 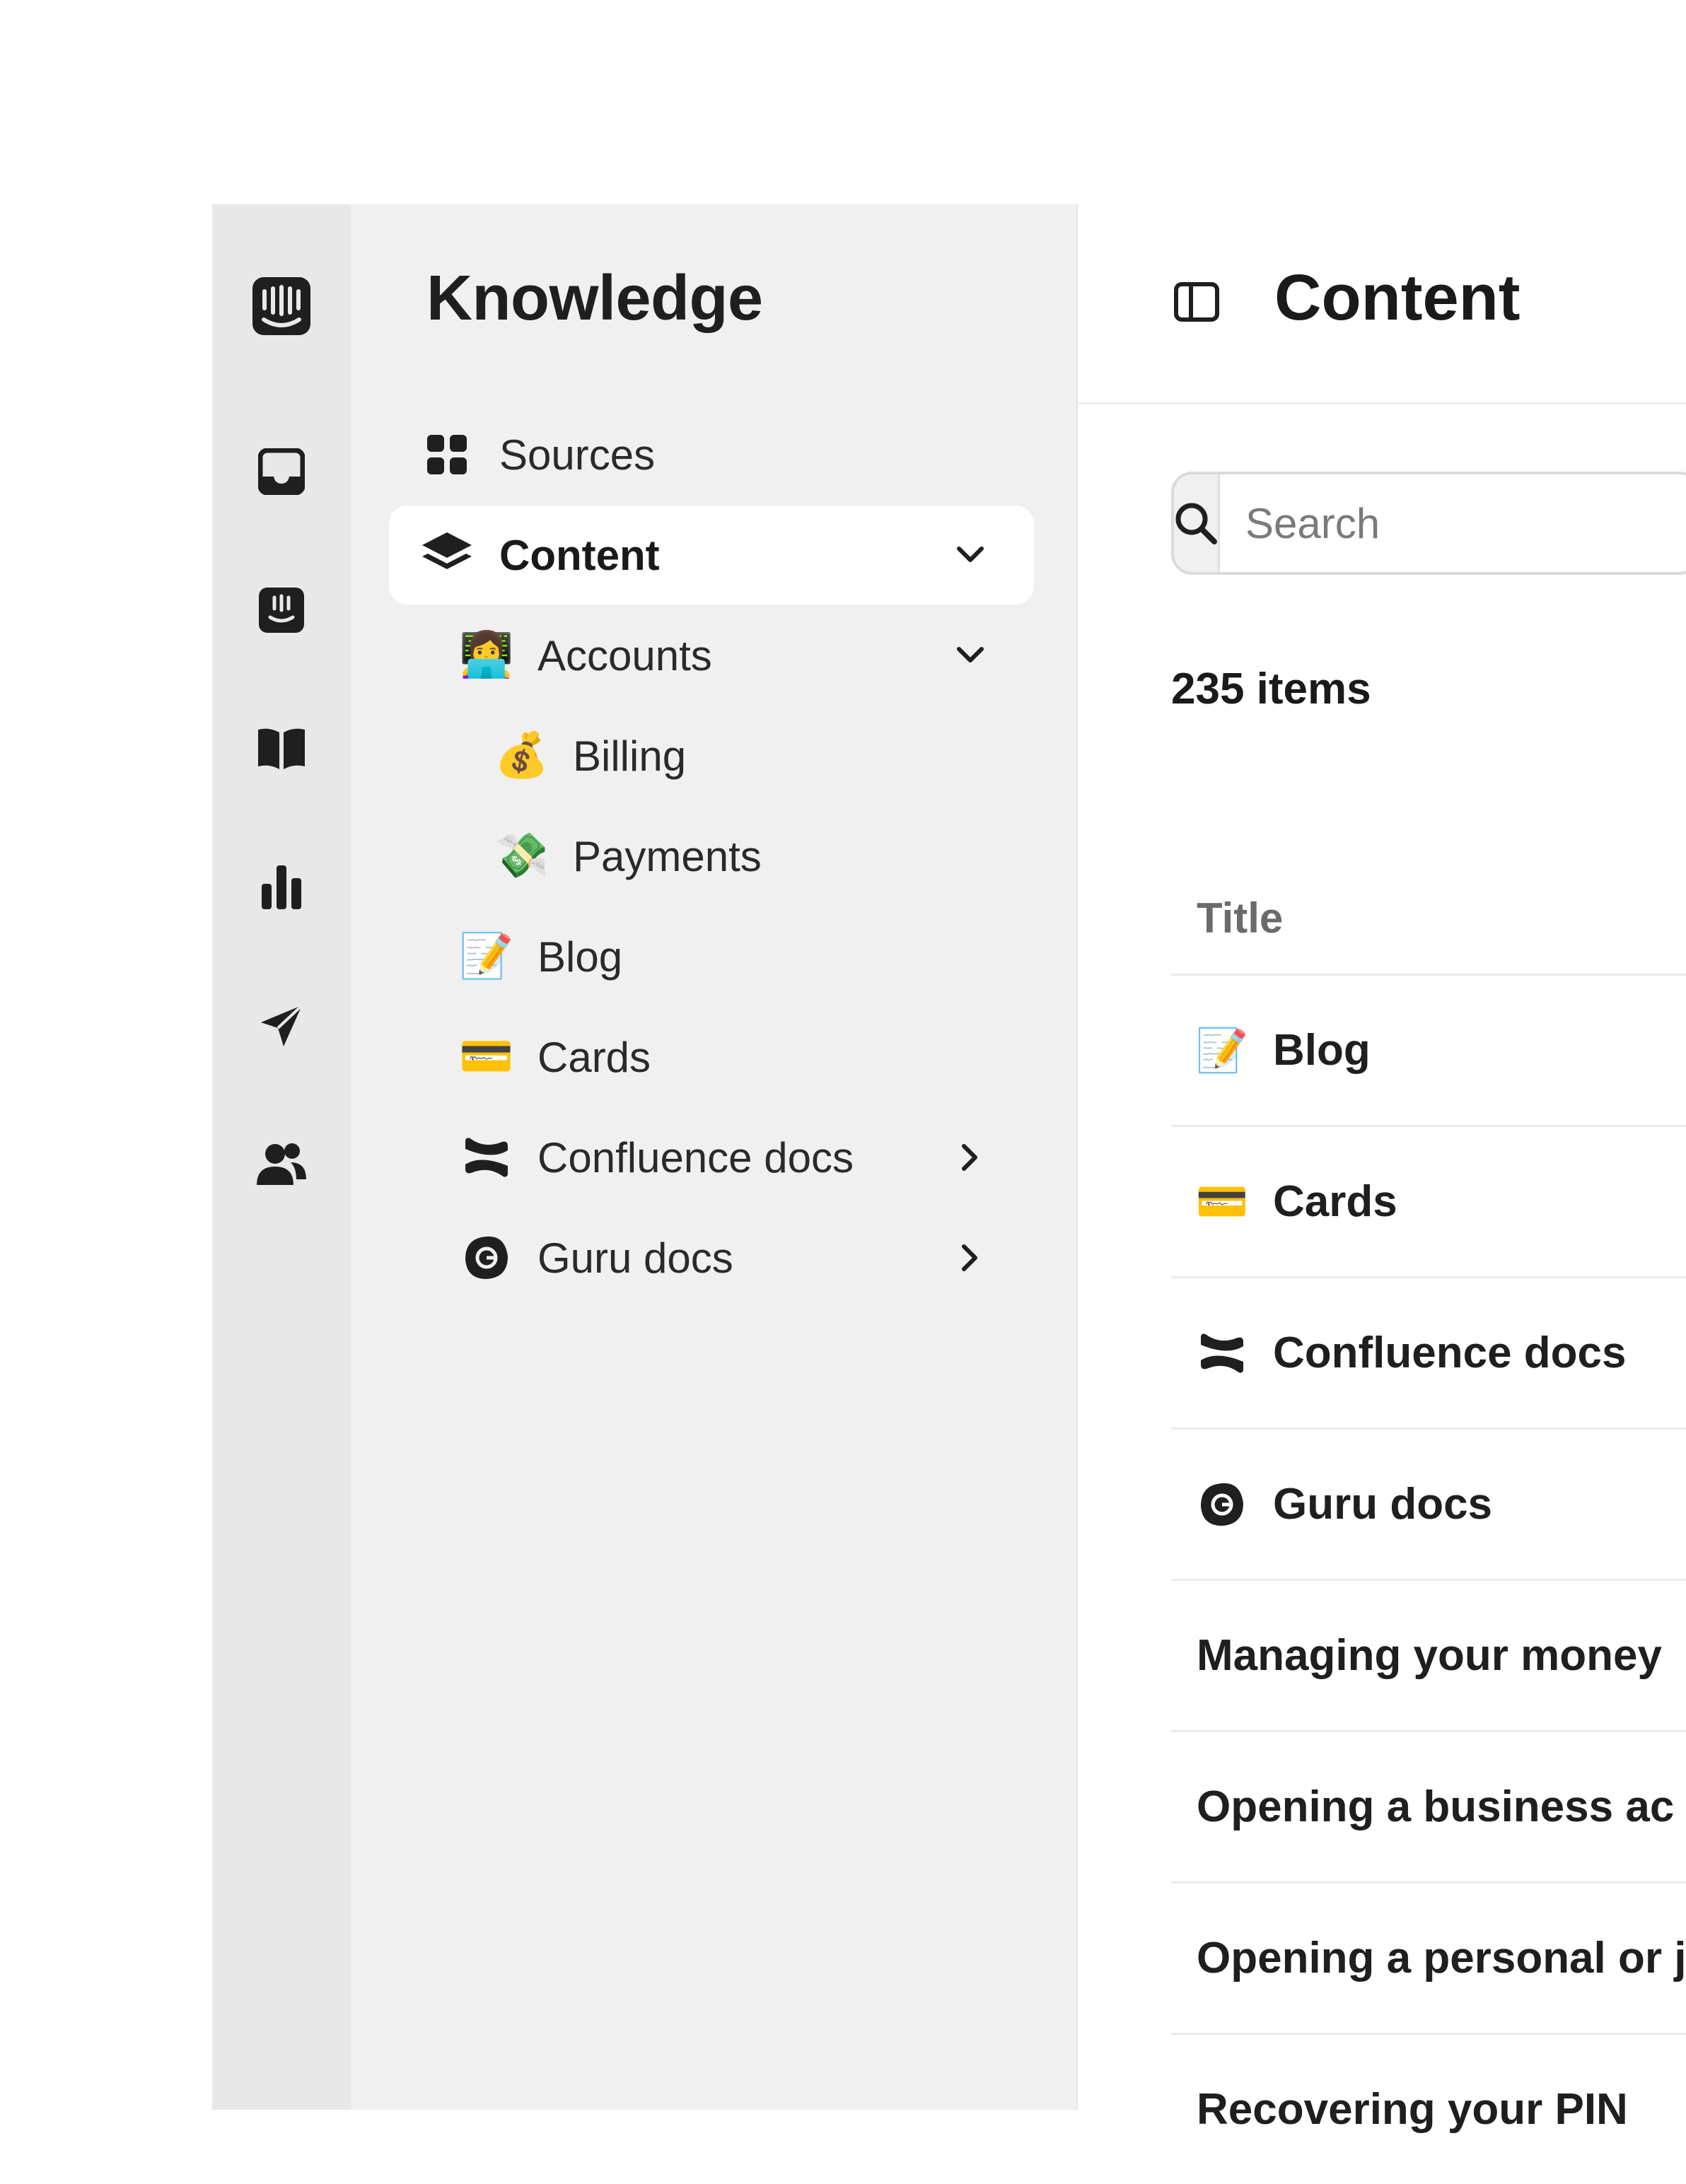 I want to click on person-laptop-emoji-icon: 👩‍💻, so click(x=487, y=655).